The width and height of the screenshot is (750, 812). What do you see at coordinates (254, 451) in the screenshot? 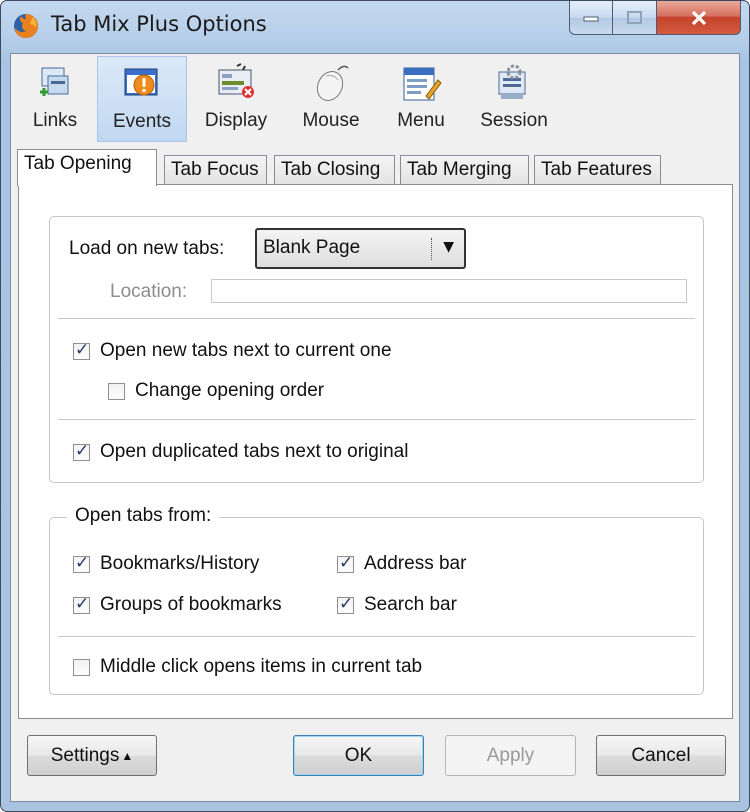
I see `duplicated-label: Open duplicated tabs next to original` at bounding box center [254, 451].